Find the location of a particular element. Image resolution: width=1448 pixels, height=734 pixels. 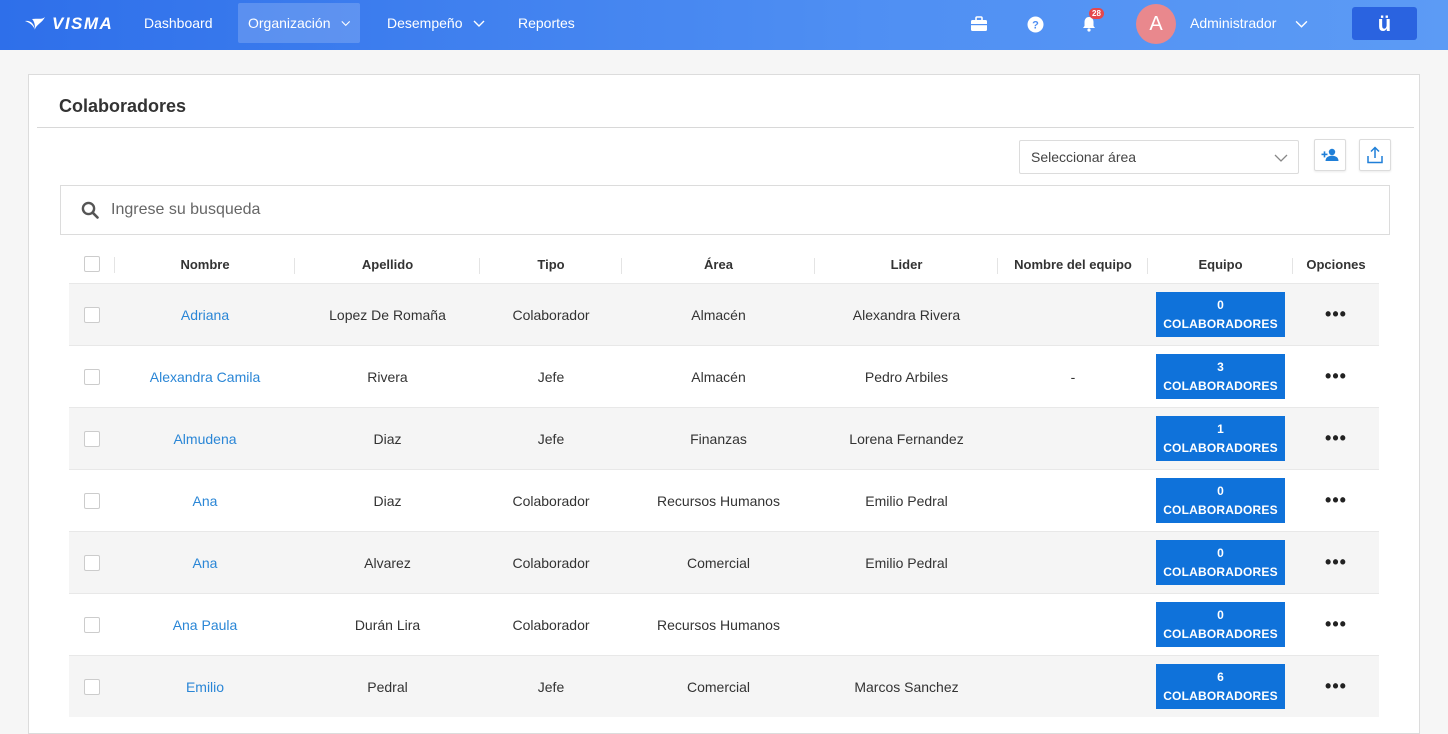

add-user-button is located at coordinates (1330, 155).